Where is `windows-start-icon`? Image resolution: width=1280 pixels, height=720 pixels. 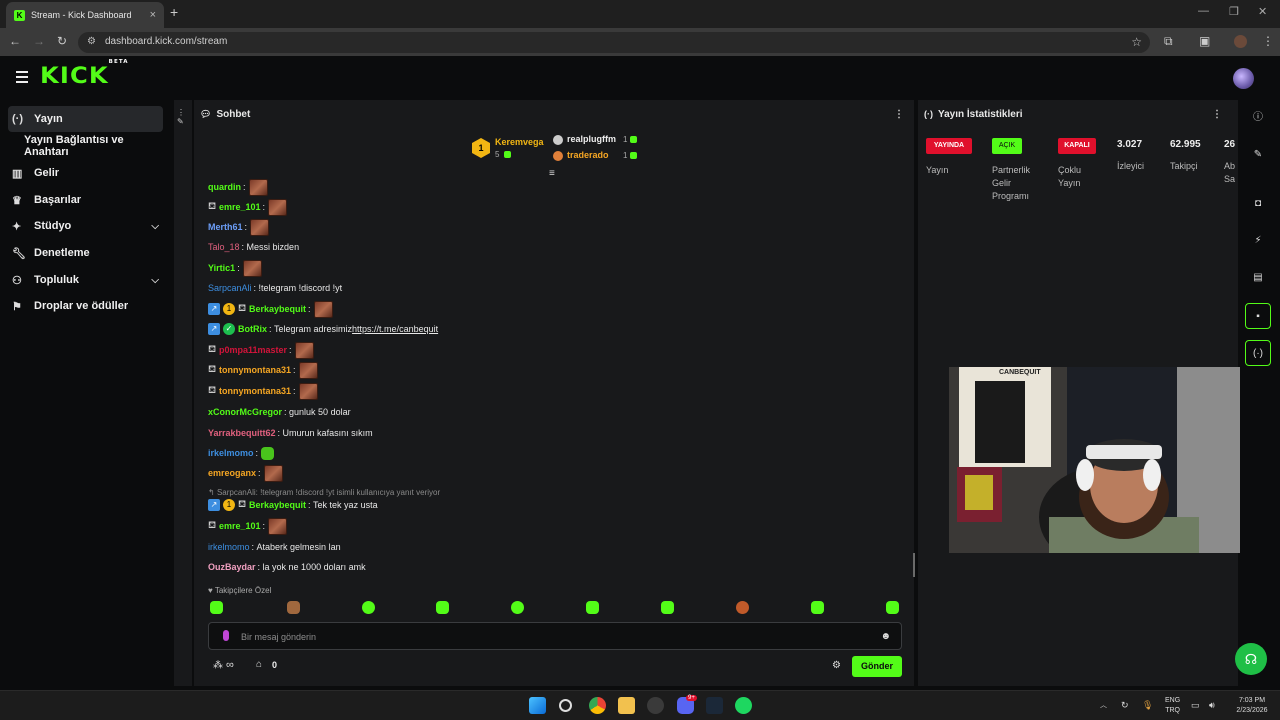
windows-start-icon is located at coordinates (537, 705).